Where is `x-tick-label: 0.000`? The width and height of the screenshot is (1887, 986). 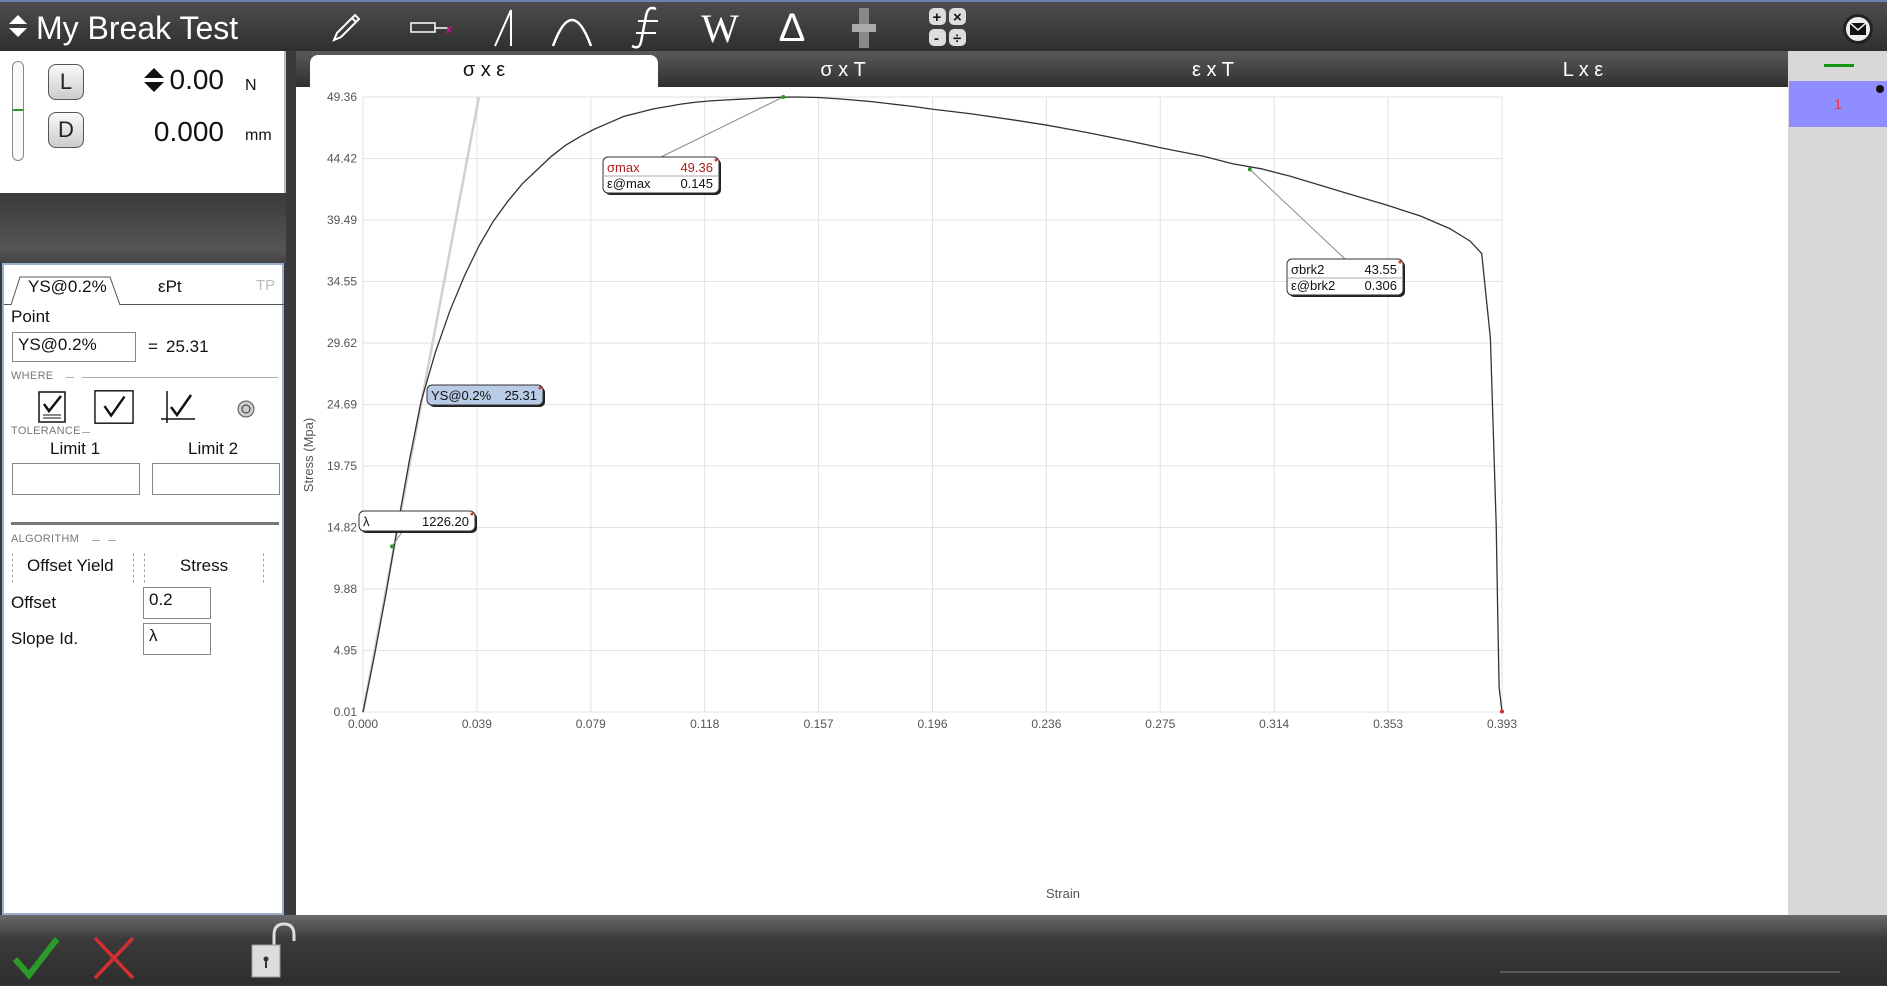
x-tick-label: 0.000 is located at coordinates (363, 724).